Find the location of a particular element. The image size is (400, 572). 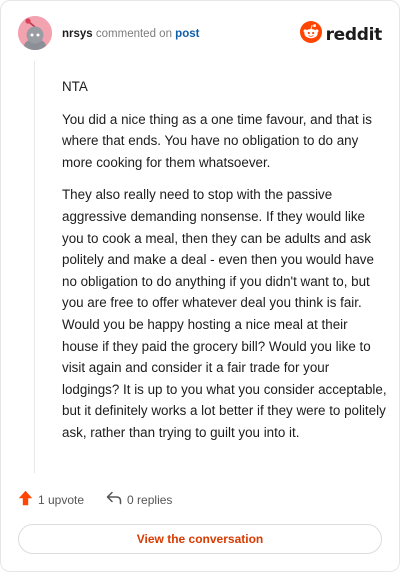

reply-count: 0 replies is located at coordinates (150, 499).